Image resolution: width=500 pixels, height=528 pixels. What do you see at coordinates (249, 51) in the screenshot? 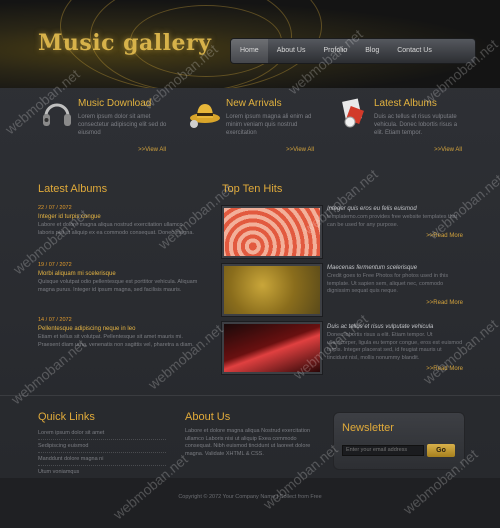
I see `nav-home: Home` at bounding box center [249, 51].